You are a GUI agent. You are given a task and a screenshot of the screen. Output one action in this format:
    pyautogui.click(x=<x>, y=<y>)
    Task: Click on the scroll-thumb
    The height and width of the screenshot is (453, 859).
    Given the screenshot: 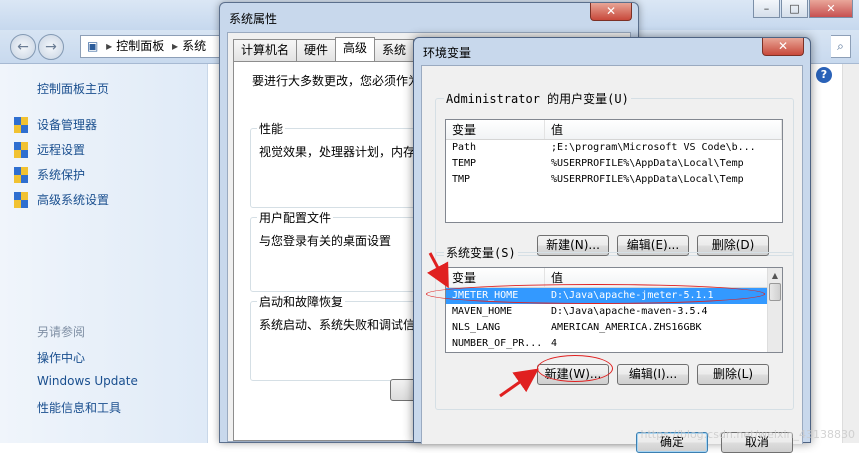 What is the action you would take?
    pyautogui.click(x=775, y=292)
    